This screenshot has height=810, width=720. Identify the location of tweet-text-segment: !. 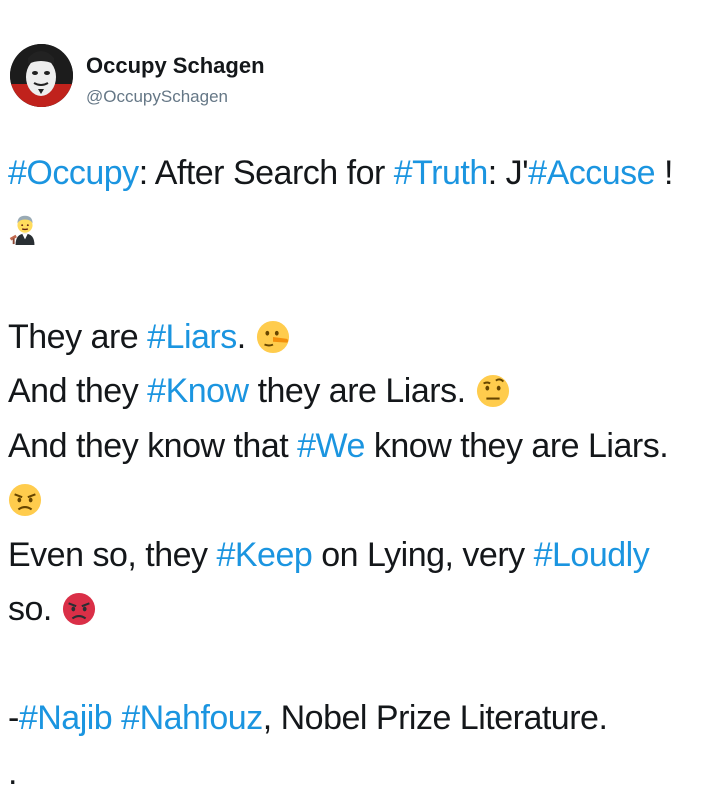
(664, 173).